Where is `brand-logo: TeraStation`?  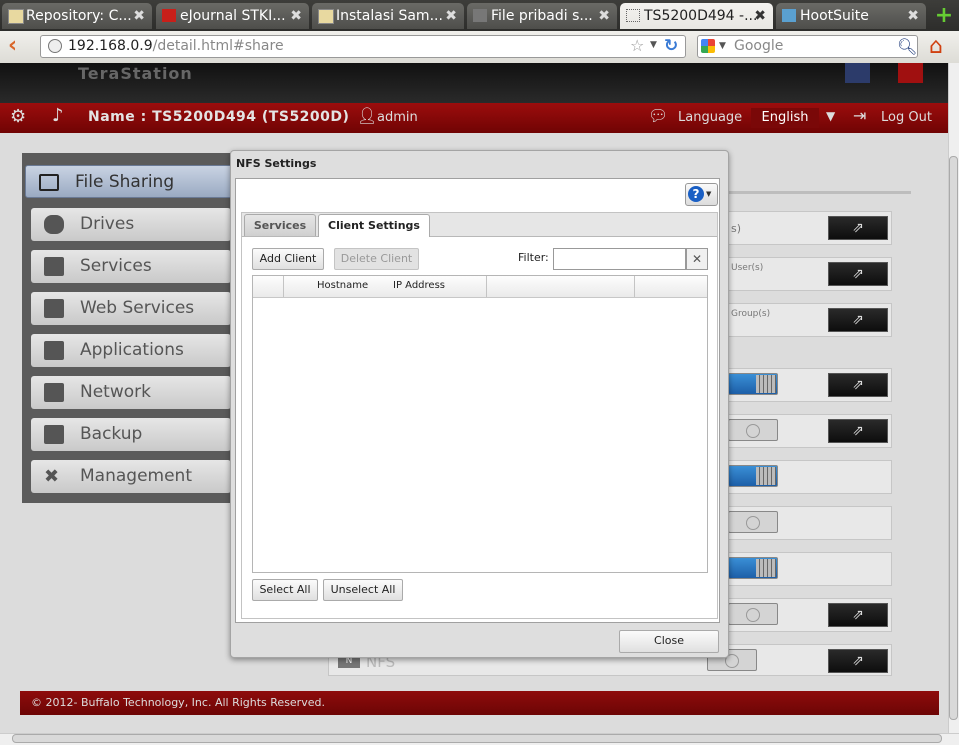 brand-logo: TeraStation is located at coordinates (135, 73).